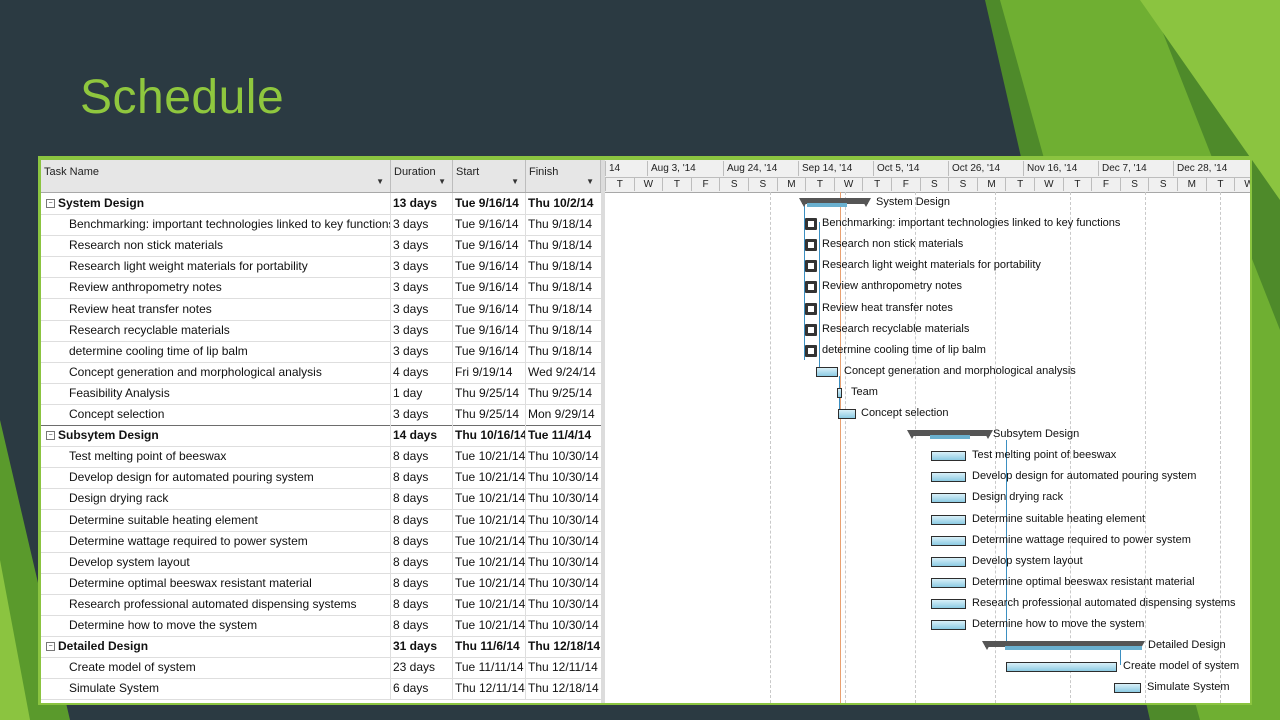 The width and height of the screenshot is (1280, 720). Describe the element at coordinates (563, 435) in the screenshot. I see `task-finish-cell: Tue 11/4/14` at that location.